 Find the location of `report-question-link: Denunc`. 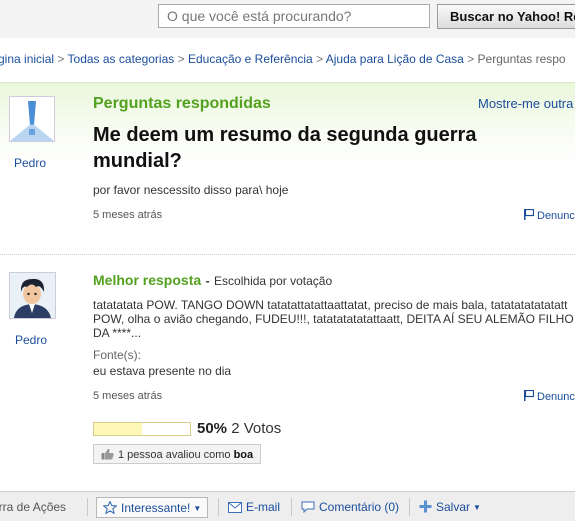

report-question-link: Denunc is located at coordinates (549, 215).